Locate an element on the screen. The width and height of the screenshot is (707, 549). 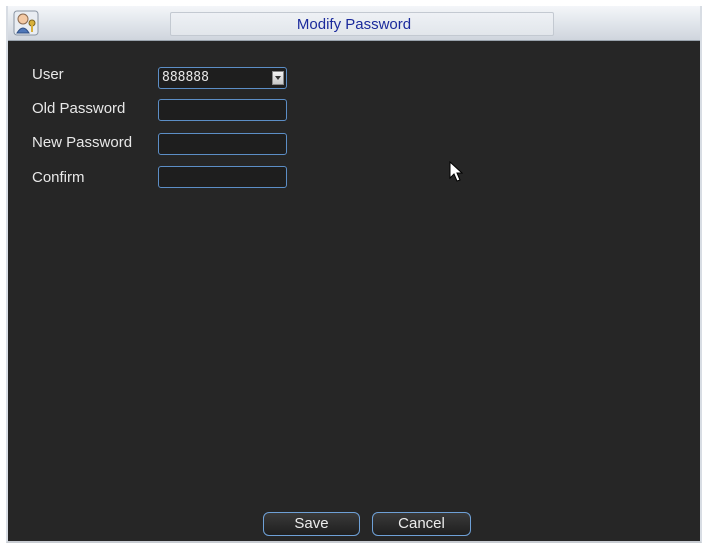
confirm-field is located at coordinates (222, 177).